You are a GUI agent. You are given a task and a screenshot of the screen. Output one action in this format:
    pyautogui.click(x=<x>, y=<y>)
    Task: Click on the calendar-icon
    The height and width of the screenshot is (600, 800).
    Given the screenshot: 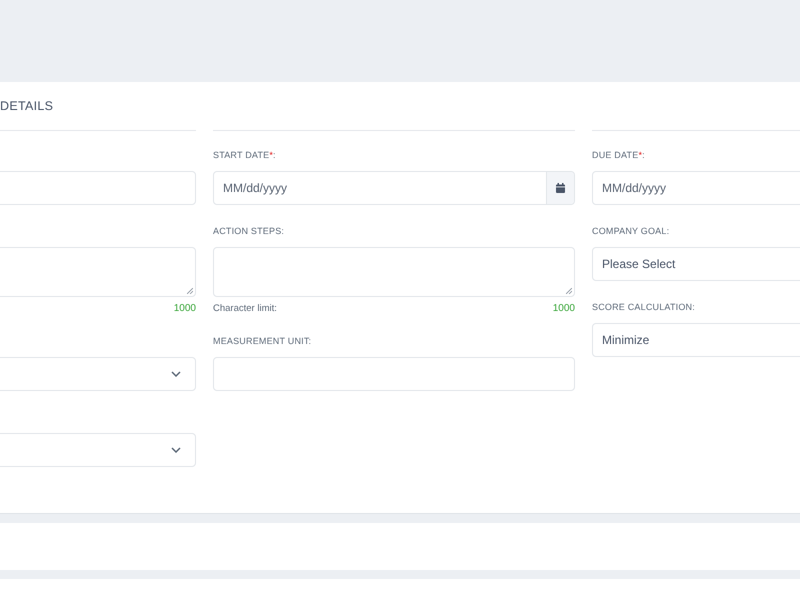 What is the action you would take?
    pyautogui.click(x=560, y=188)
    